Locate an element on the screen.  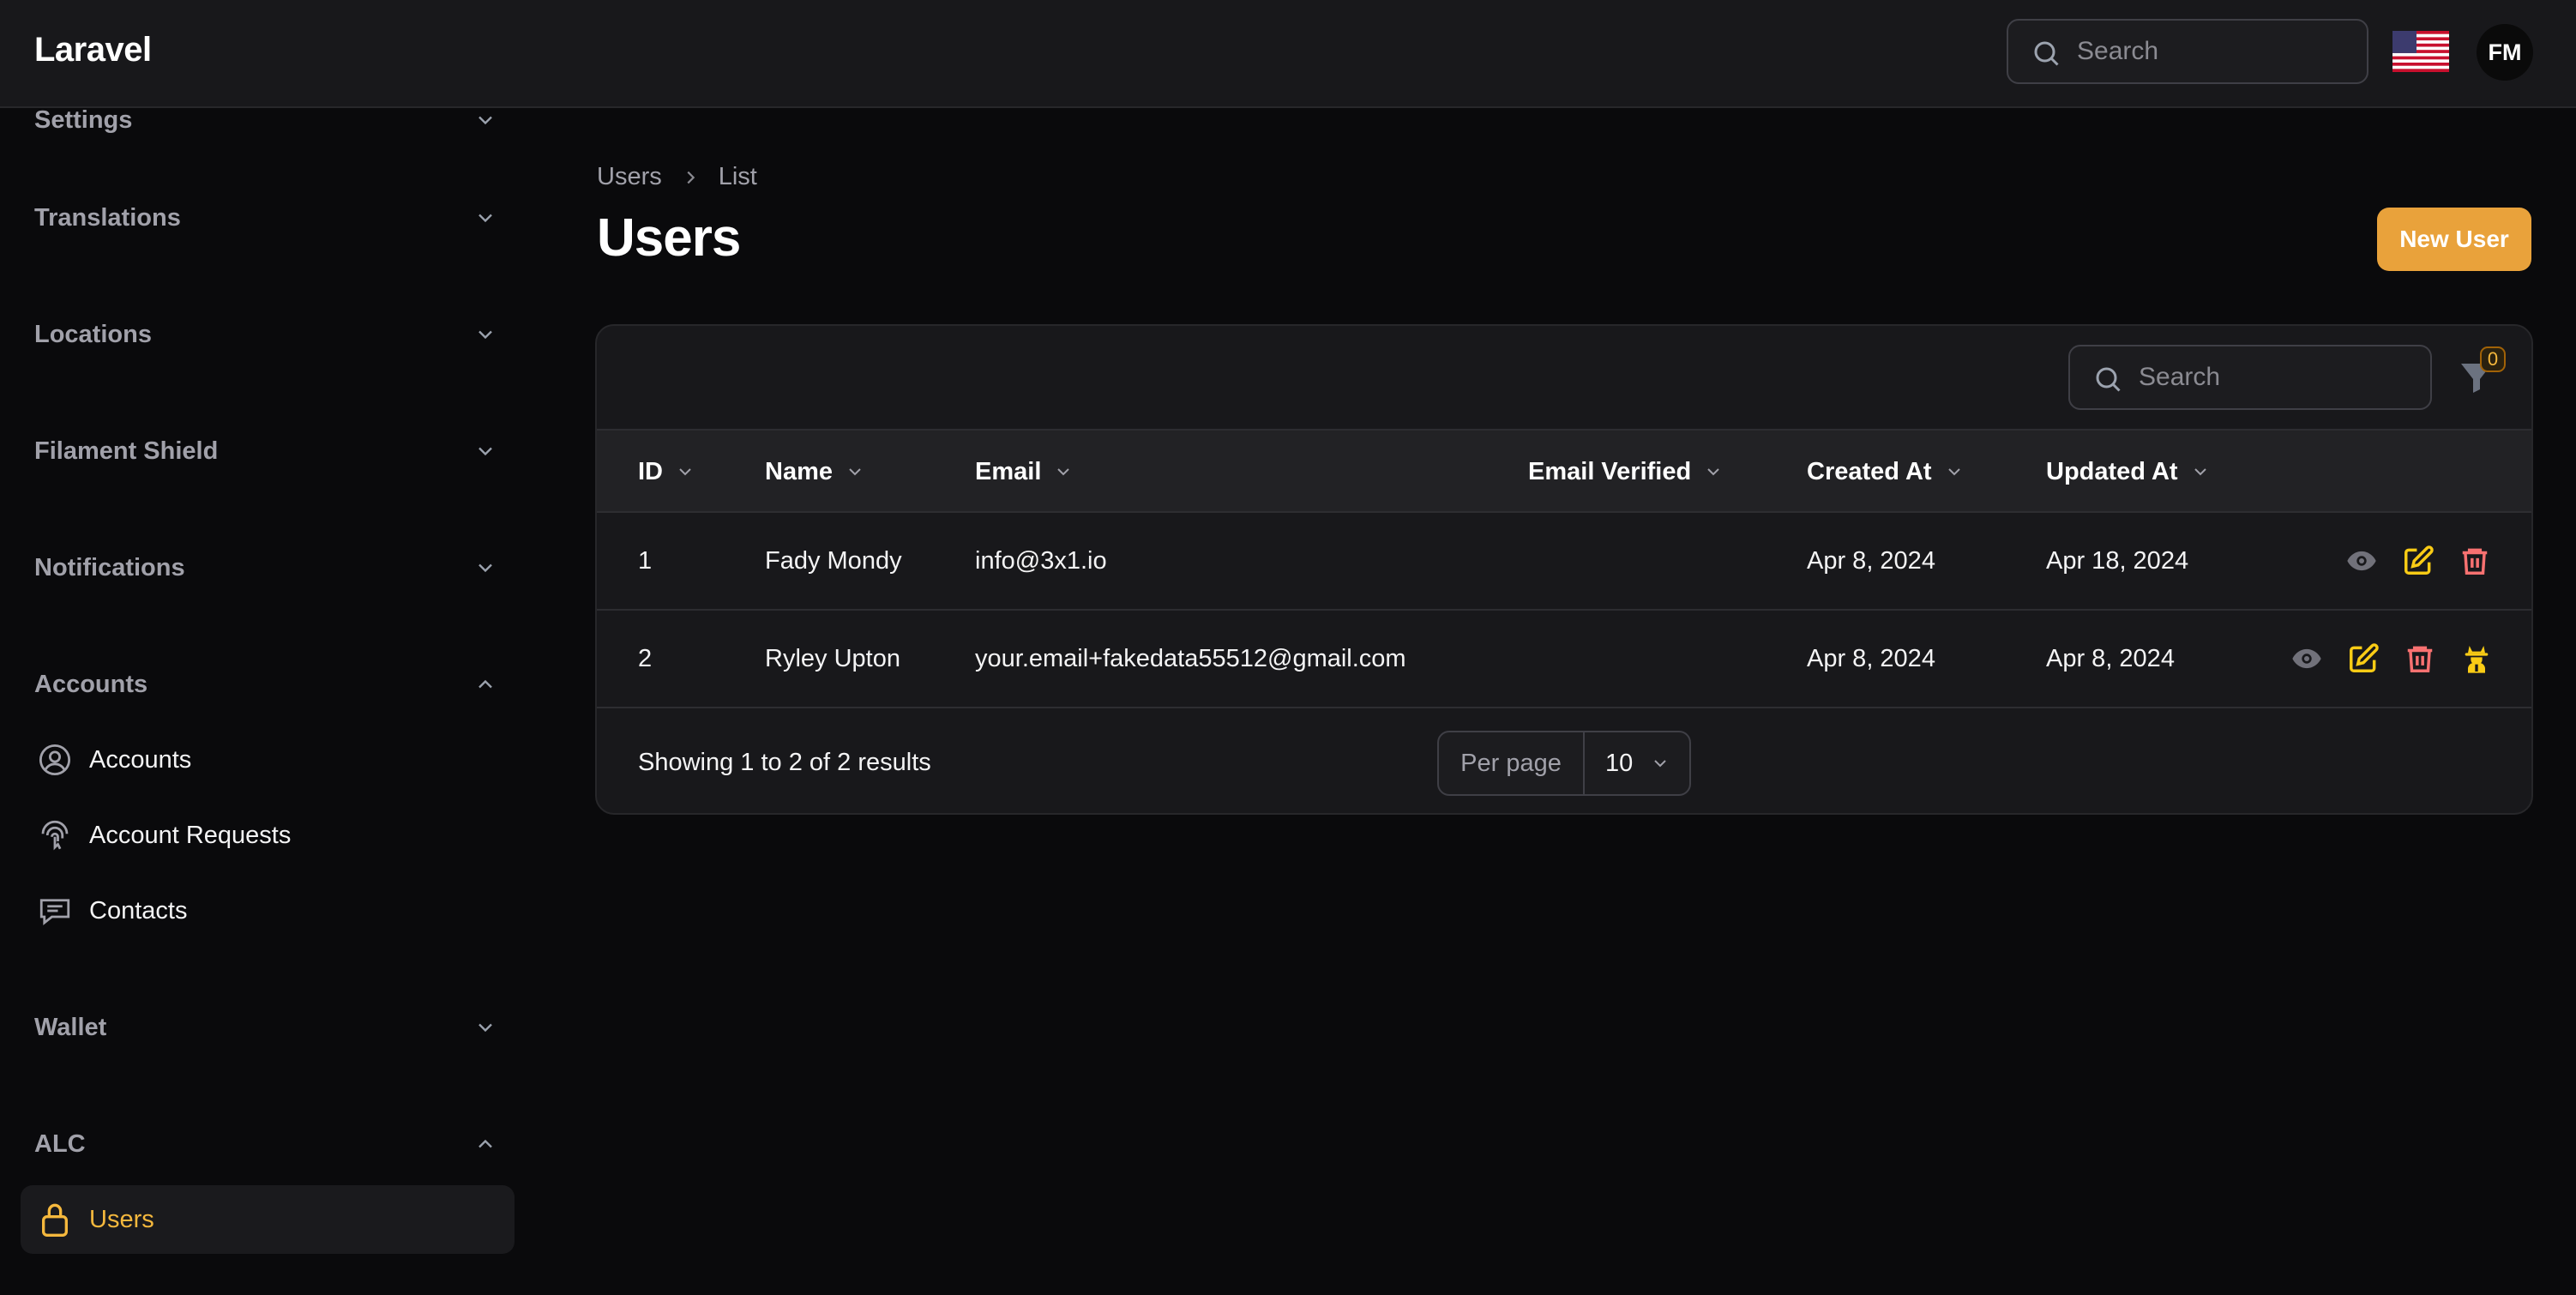
sidebar-group-label: Notifications is located at coordinates (109, 567).